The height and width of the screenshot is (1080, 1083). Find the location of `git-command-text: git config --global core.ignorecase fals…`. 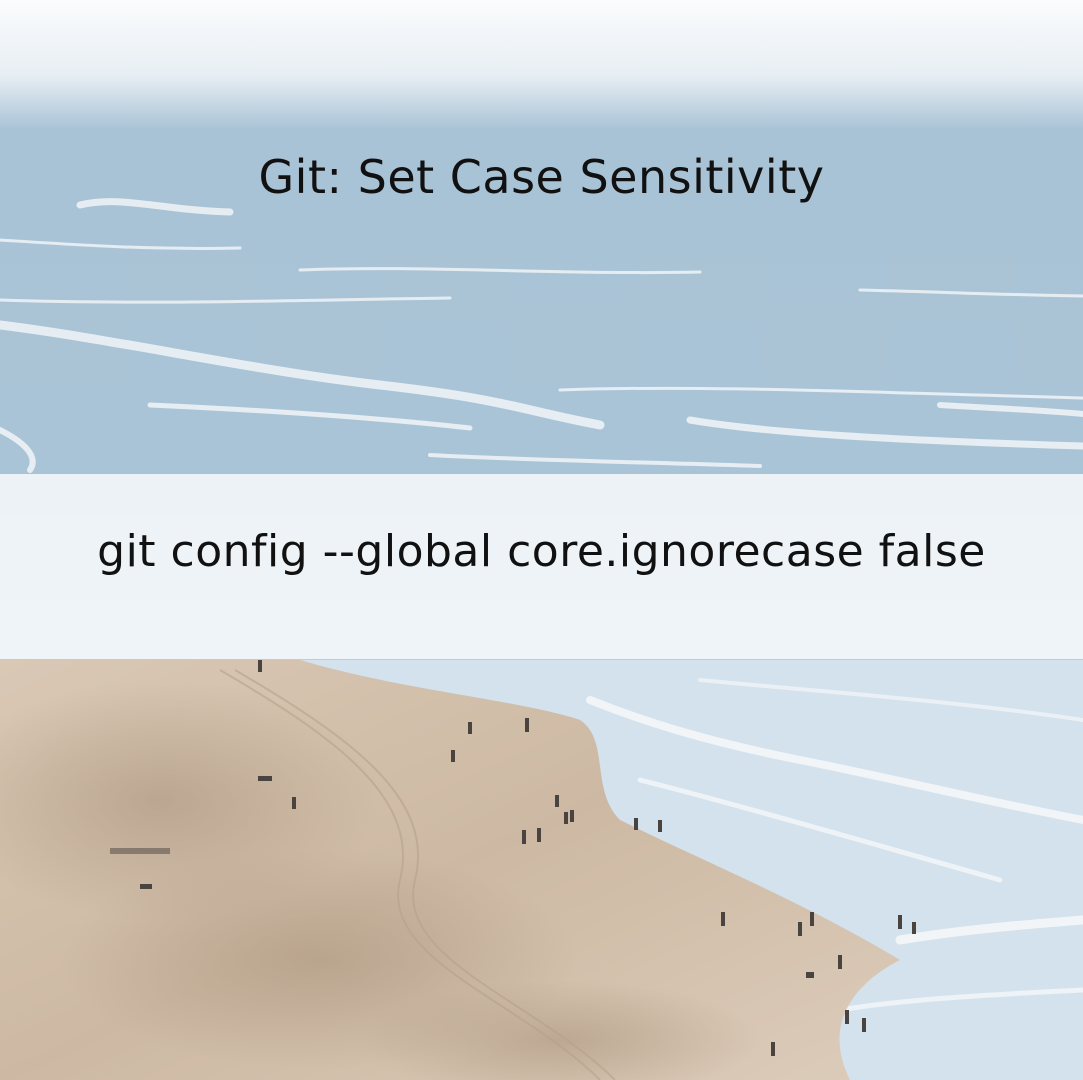

git-command-text: git config --global core.ignorecase fals… is located at coordinates (541, 551).